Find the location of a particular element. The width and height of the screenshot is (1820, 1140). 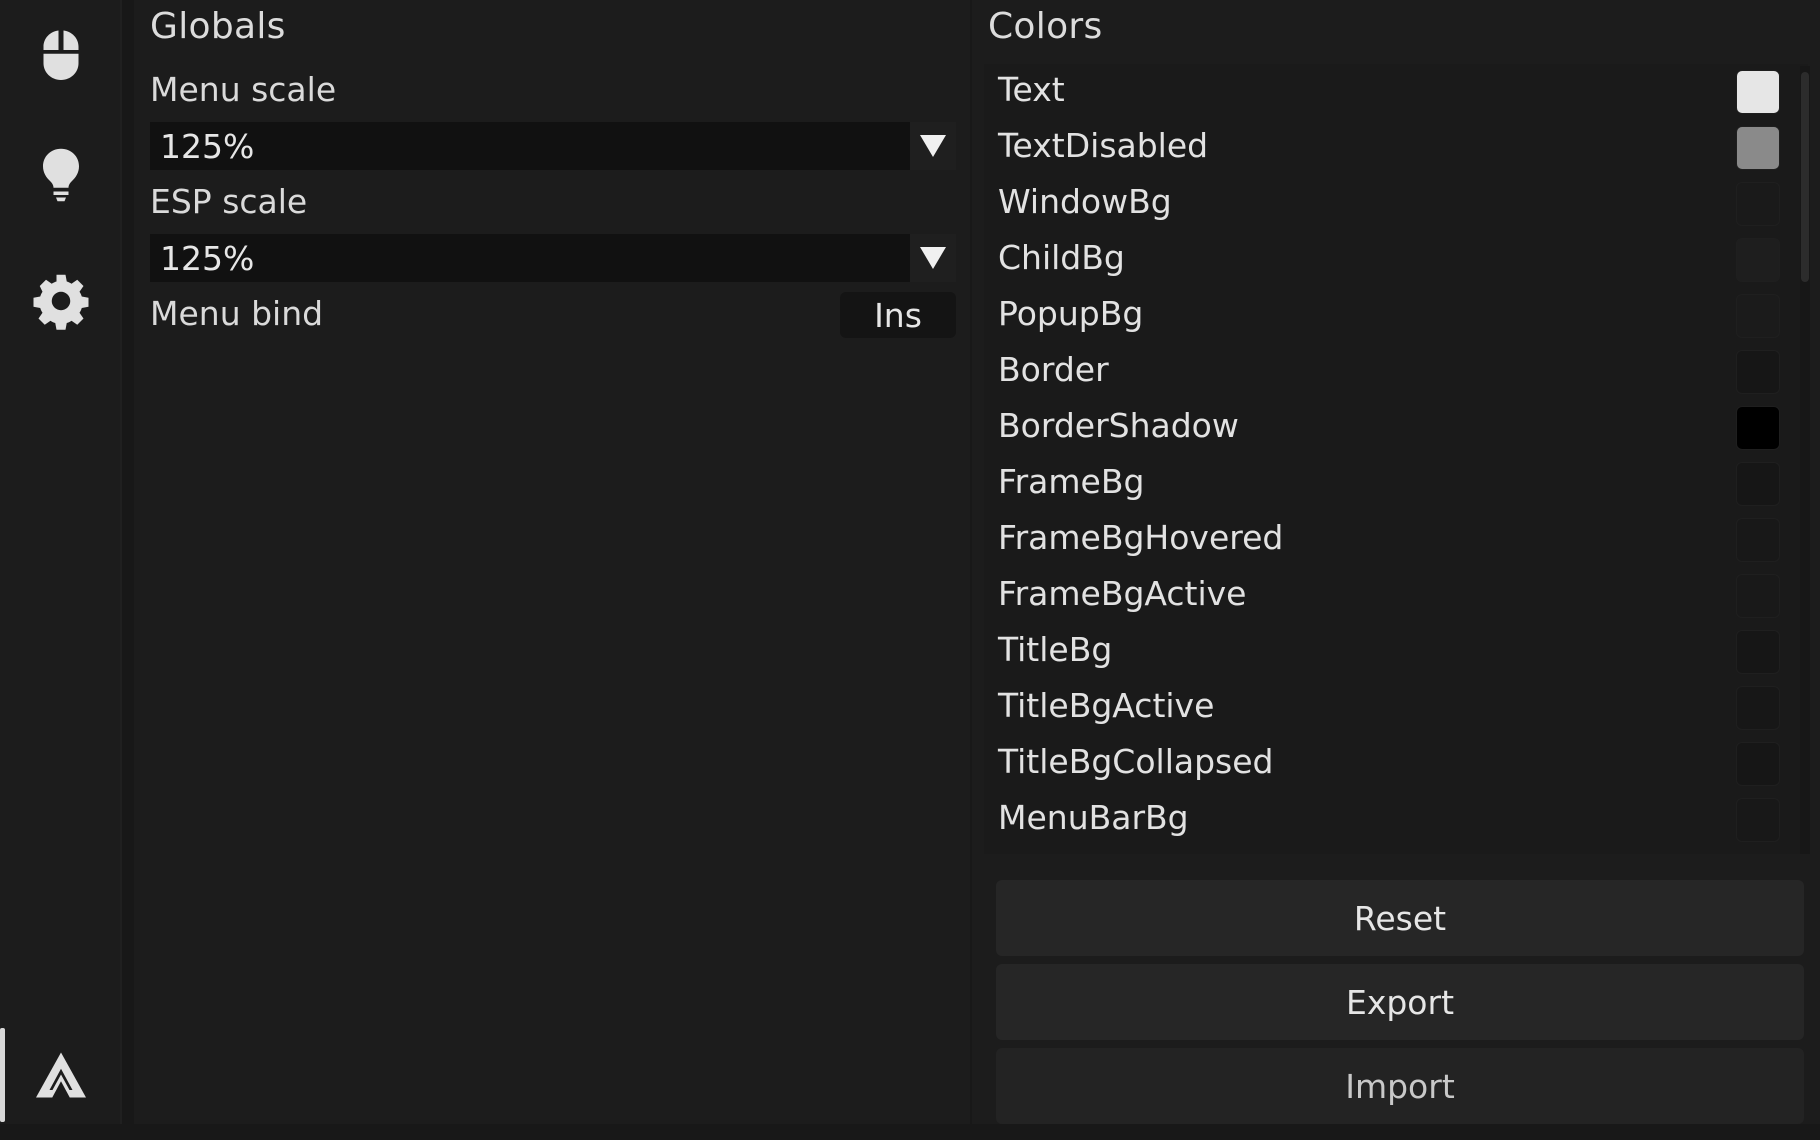

menu-scale-label: Menu scale is located at coordinates (243, 89).